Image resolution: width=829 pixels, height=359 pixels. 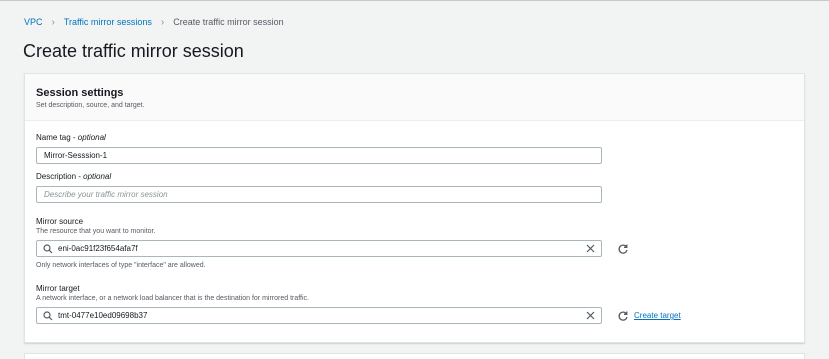 I want to click on mirror-source-value: eni-0ac91f23f654afa7f, so click(x=98, y=248).